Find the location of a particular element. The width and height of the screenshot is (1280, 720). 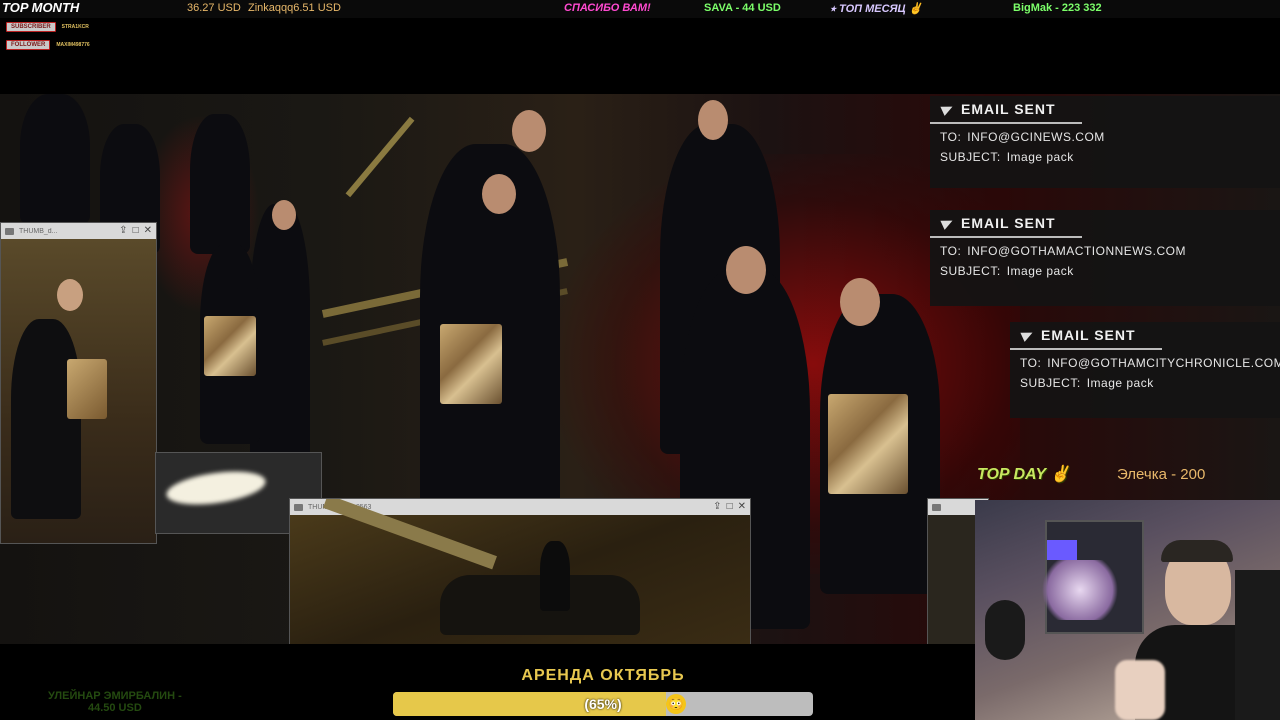

recent-subscriber: SUBSCRIBER STRA1KCR is located at coordinates (47, 27).